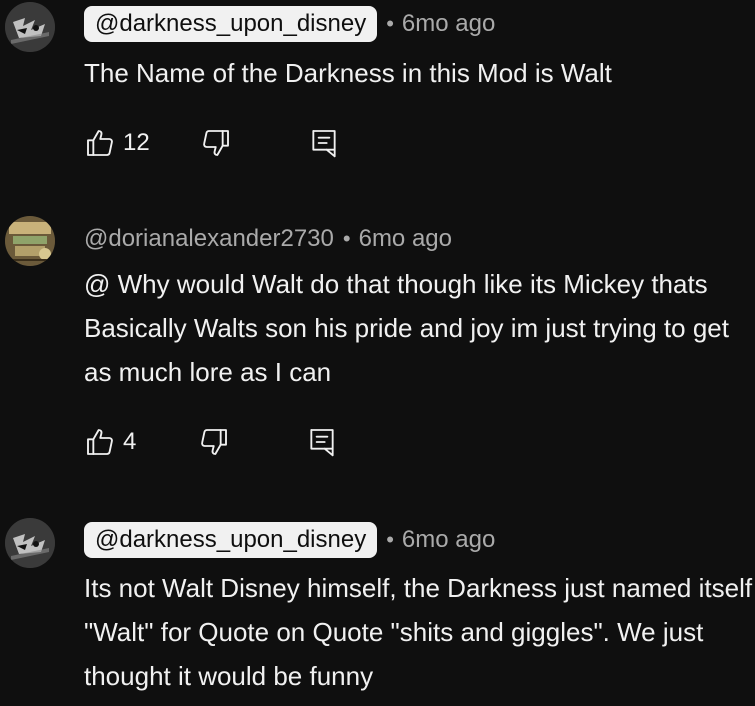  I want to click on comment-actions: 12, so click(212, 143).